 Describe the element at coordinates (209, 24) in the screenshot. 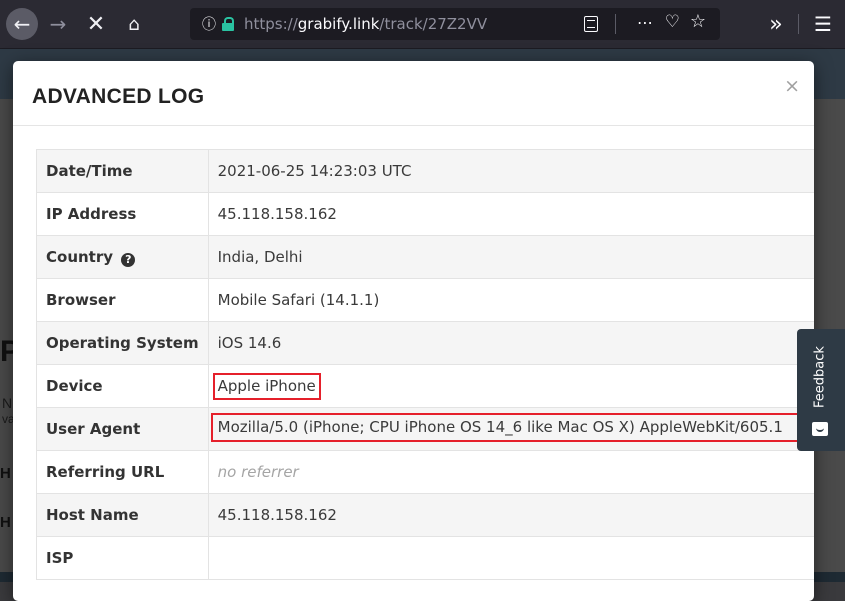

I see `info-icon: ⓘ` at that location.